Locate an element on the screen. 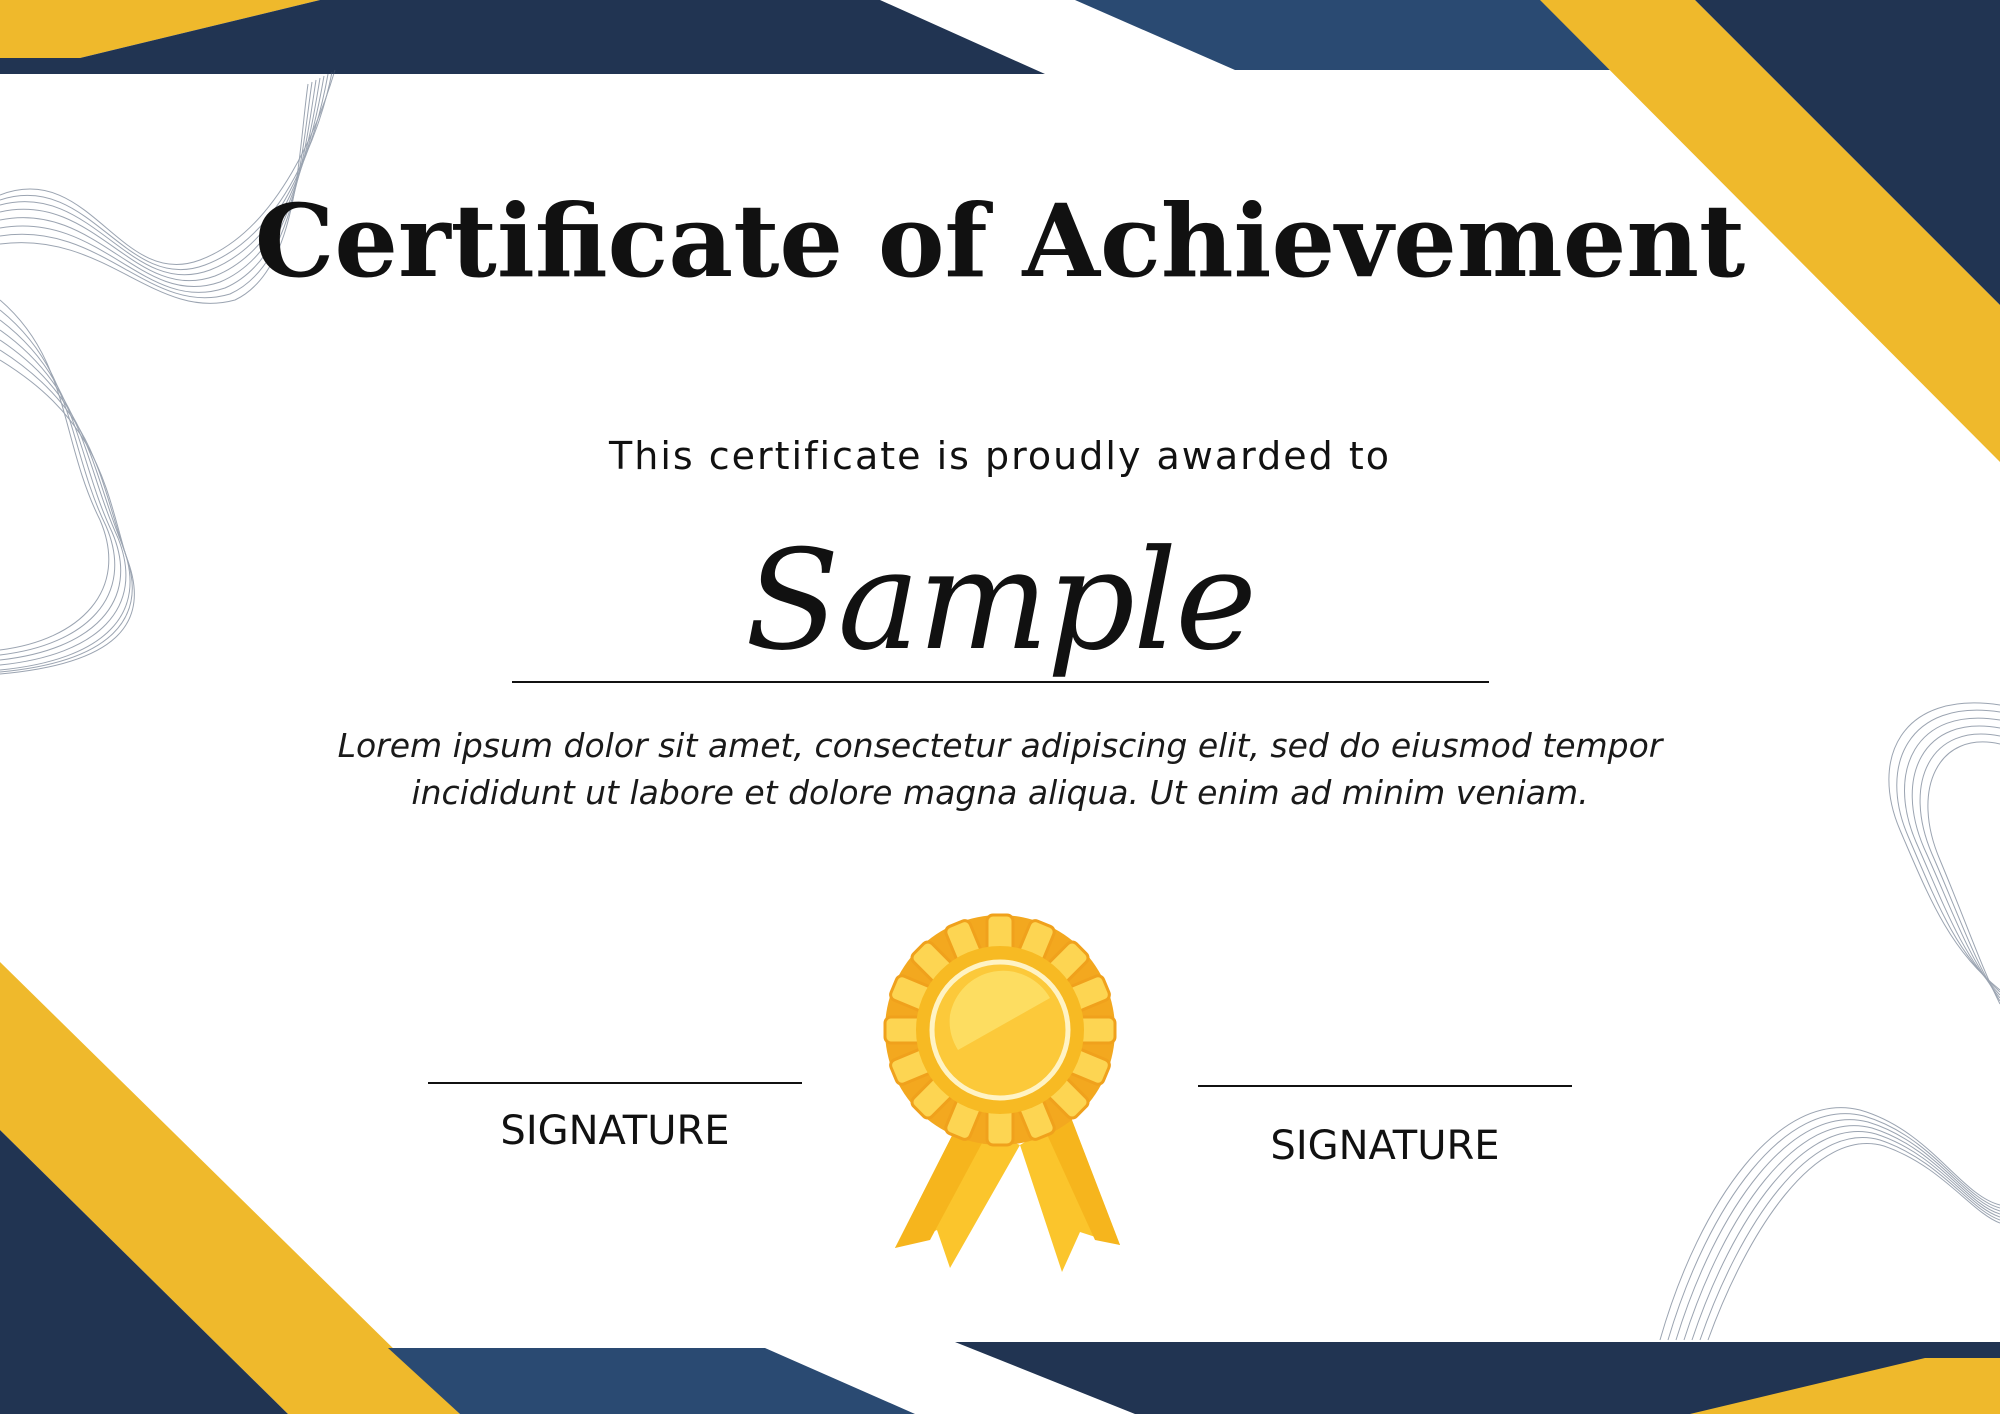 The height and width of the screenshot is (1414, 2000). wave-ornament-right is located at coordinates (1944, 853).